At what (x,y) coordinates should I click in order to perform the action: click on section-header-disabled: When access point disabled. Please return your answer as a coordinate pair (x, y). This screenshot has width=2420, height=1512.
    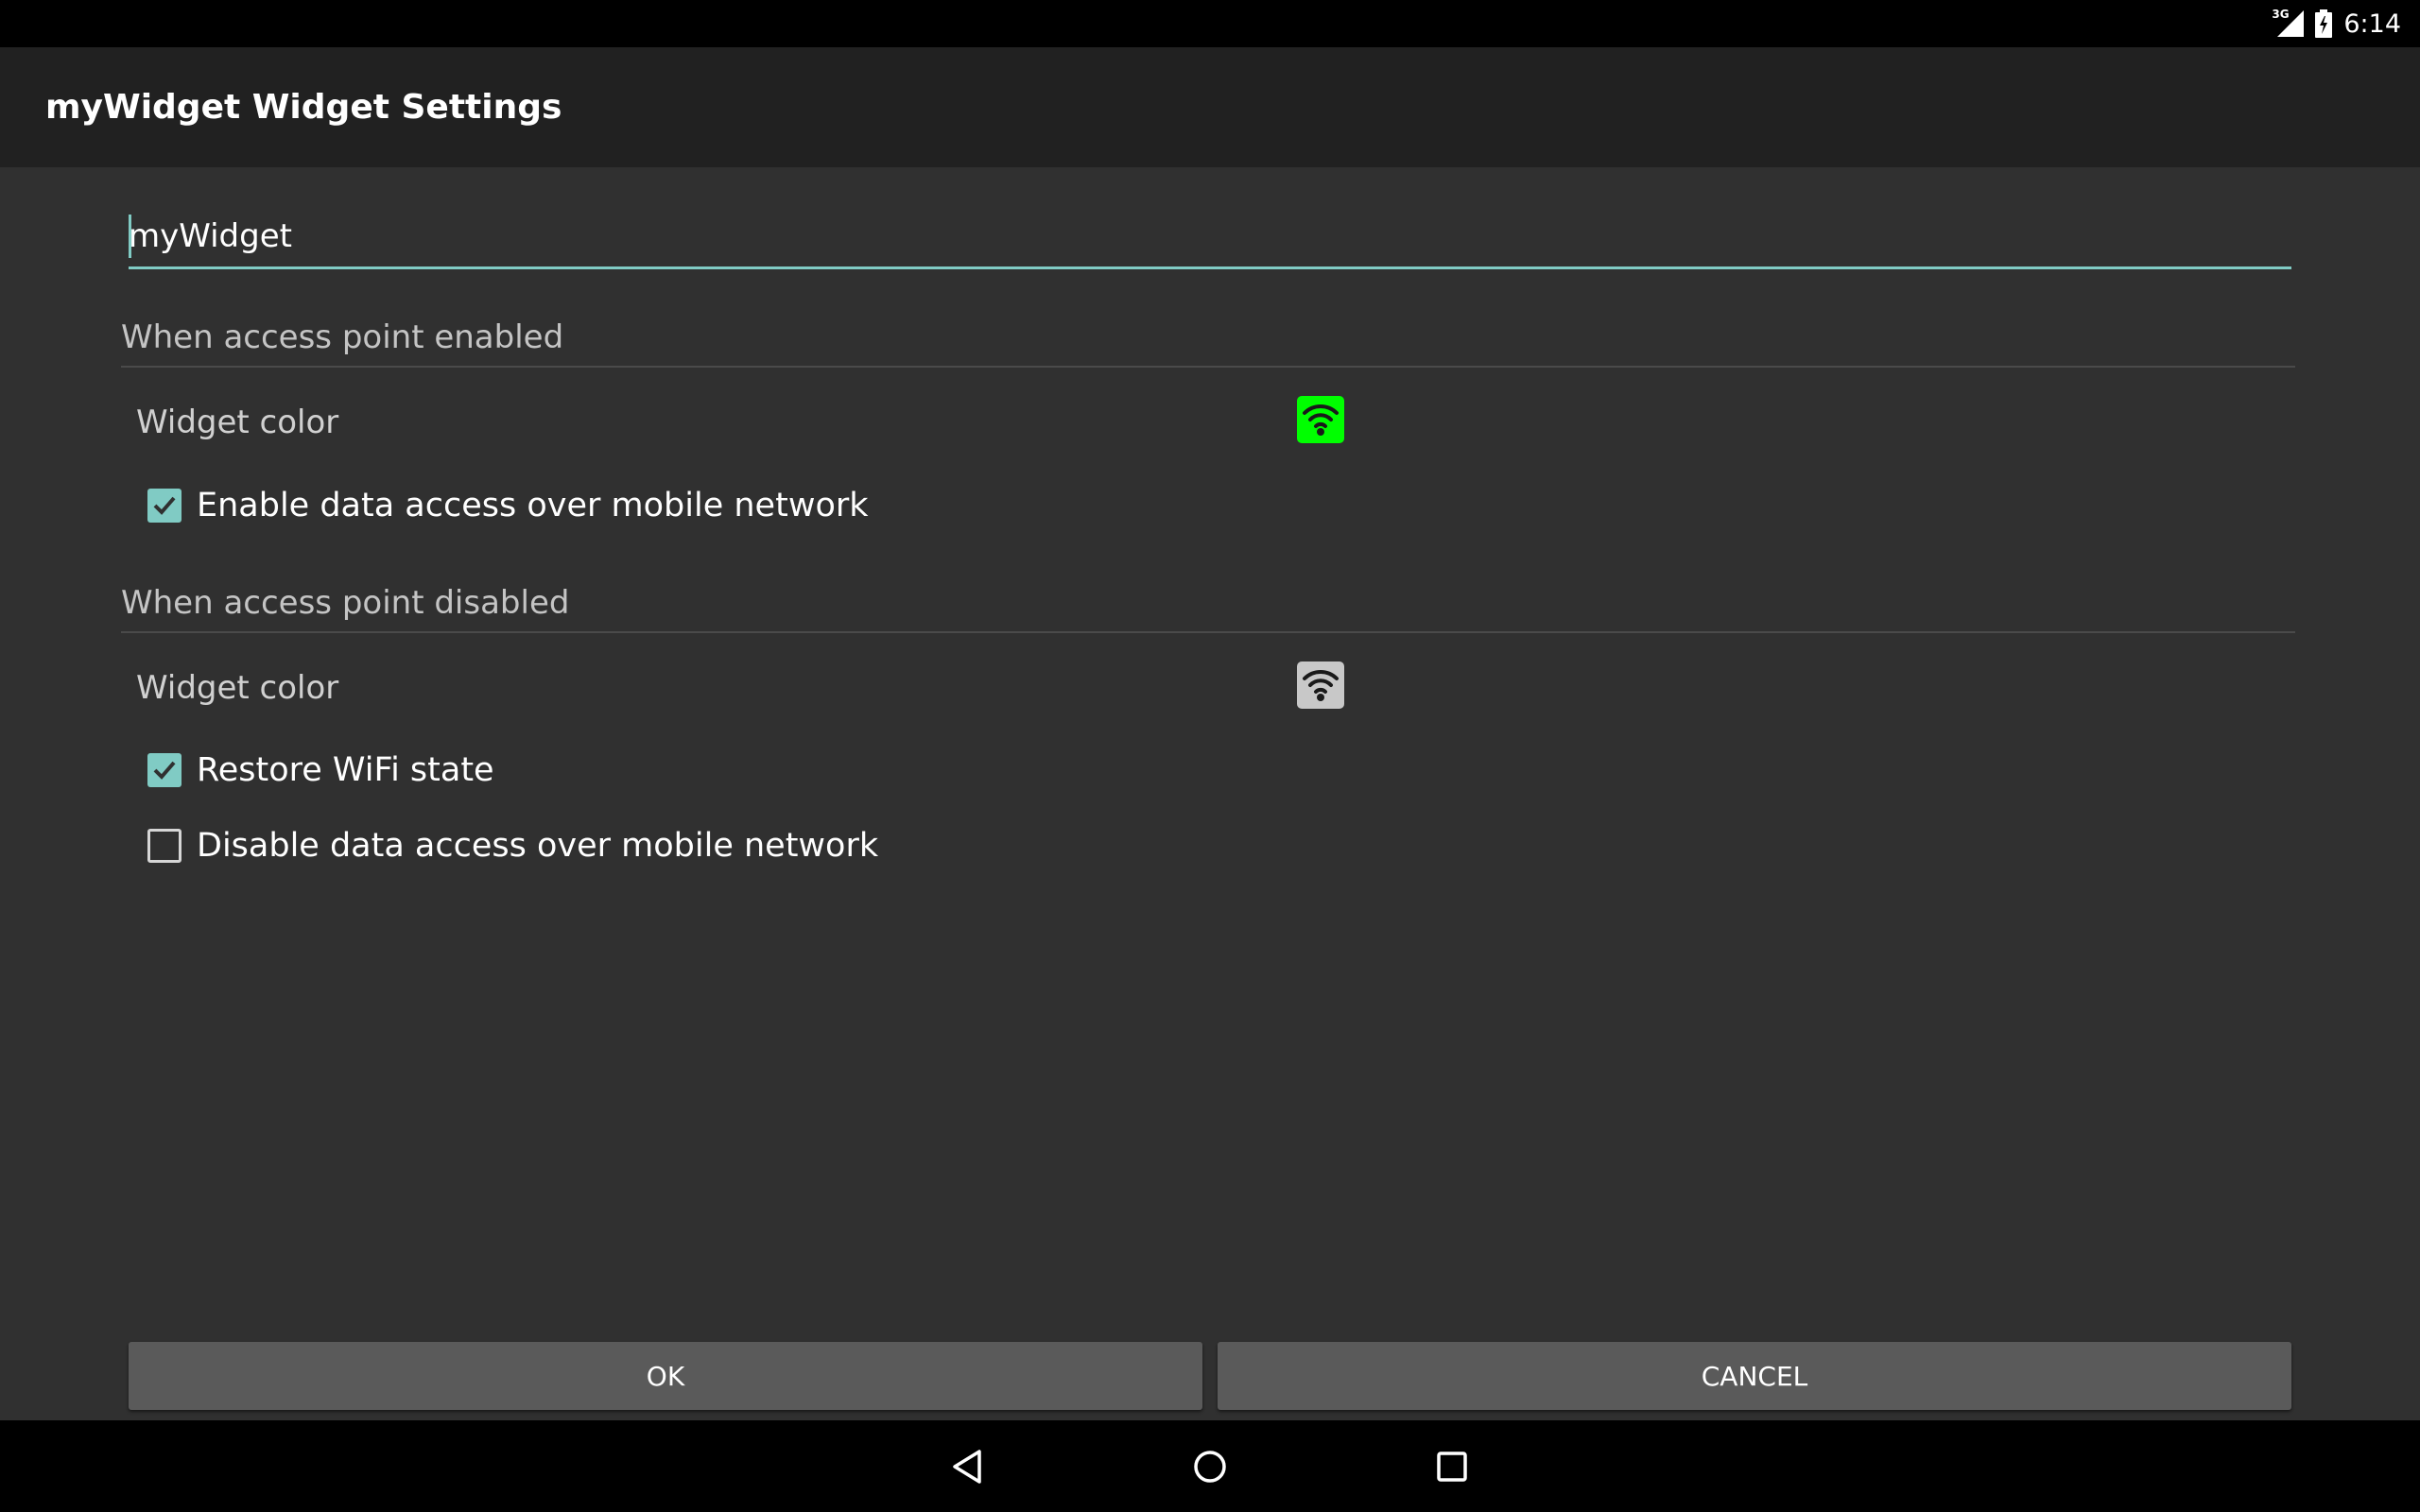
    Looking at the image, I should click on (1208, 604).